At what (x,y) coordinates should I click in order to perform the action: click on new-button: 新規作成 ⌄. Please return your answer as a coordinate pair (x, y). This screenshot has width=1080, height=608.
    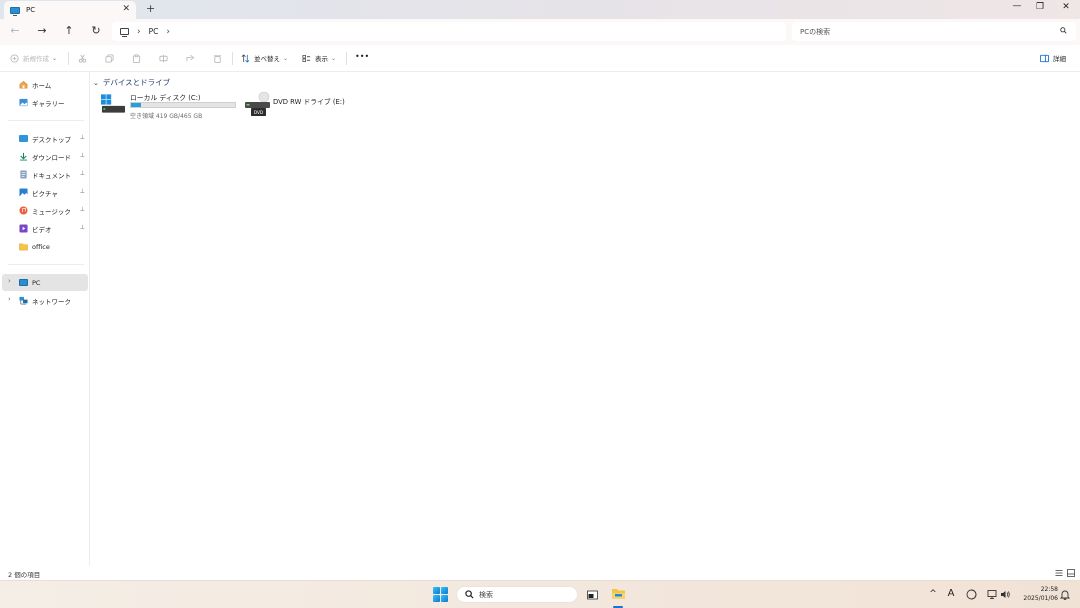
    Looking at the image, I should click on (33, 58).